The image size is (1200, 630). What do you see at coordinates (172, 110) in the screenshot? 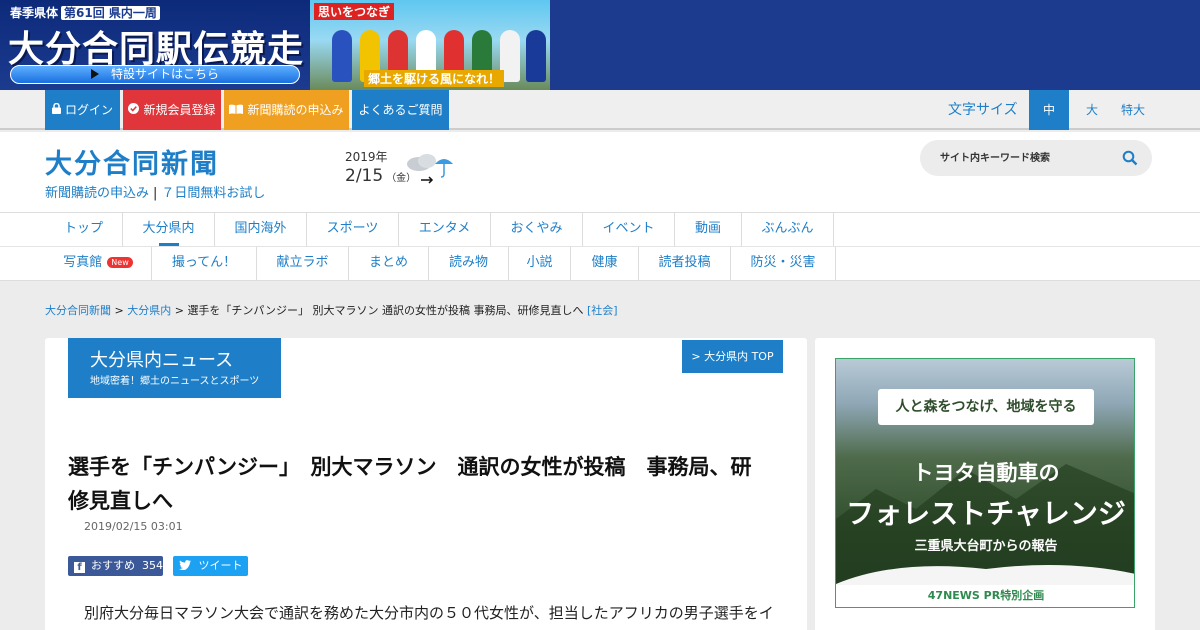
I see `signup-button: 新規会員登録` at bounding box center [172, 110].